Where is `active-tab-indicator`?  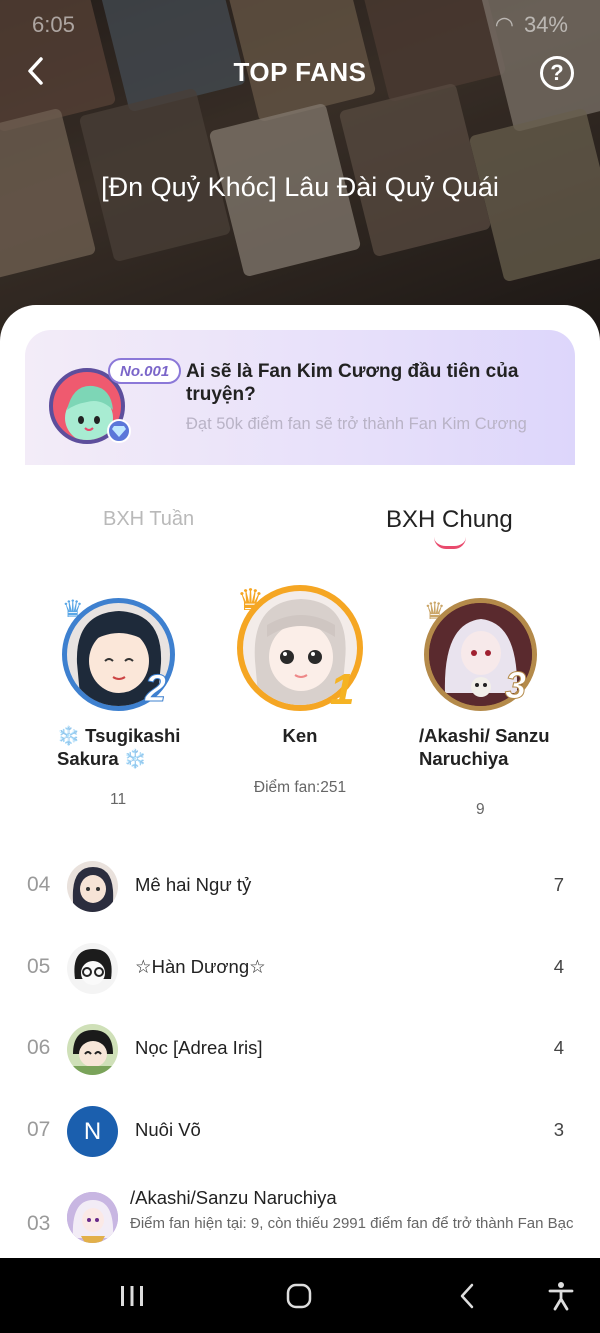
active-tab-indicator is located at coordinates (450, 543).